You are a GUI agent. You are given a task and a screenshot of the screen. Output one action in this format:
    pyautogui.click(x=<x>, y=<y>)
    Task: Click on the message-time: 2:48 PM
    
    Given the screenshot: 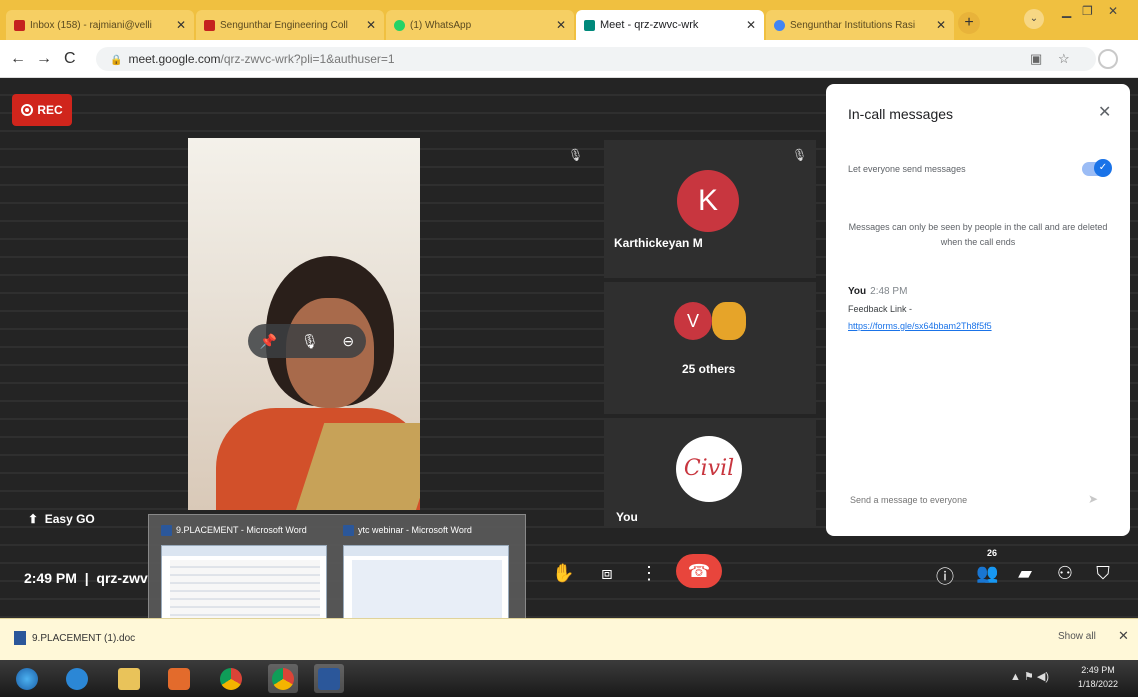 What is the action you would take?
    pyautogui.click(x=889, y=291)
    